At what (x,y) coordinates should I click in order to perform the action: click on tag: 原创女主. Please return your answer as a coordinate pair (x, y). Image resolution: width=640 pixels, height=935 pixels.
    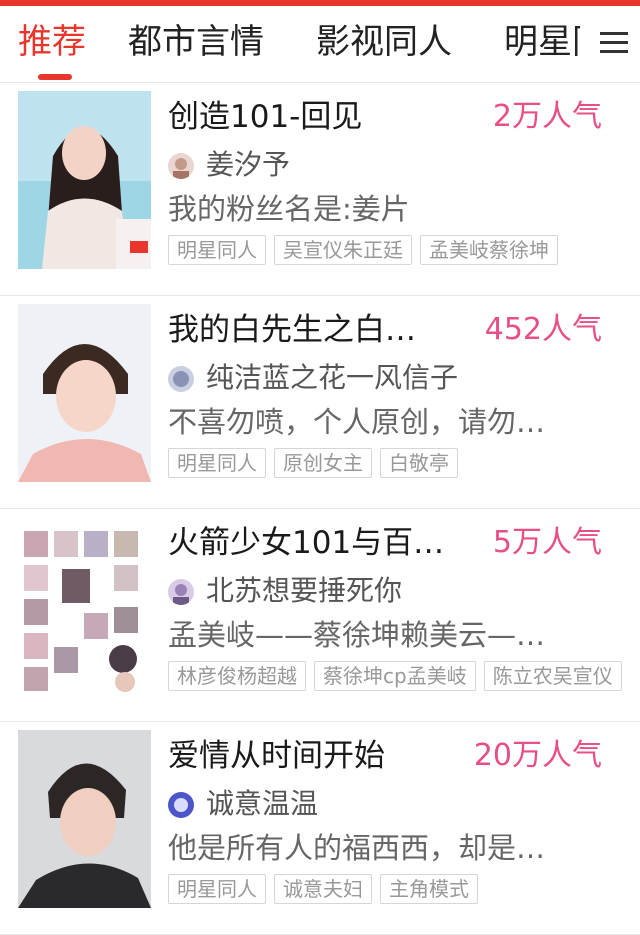
    Looking at the image, I should click on (323, 463).